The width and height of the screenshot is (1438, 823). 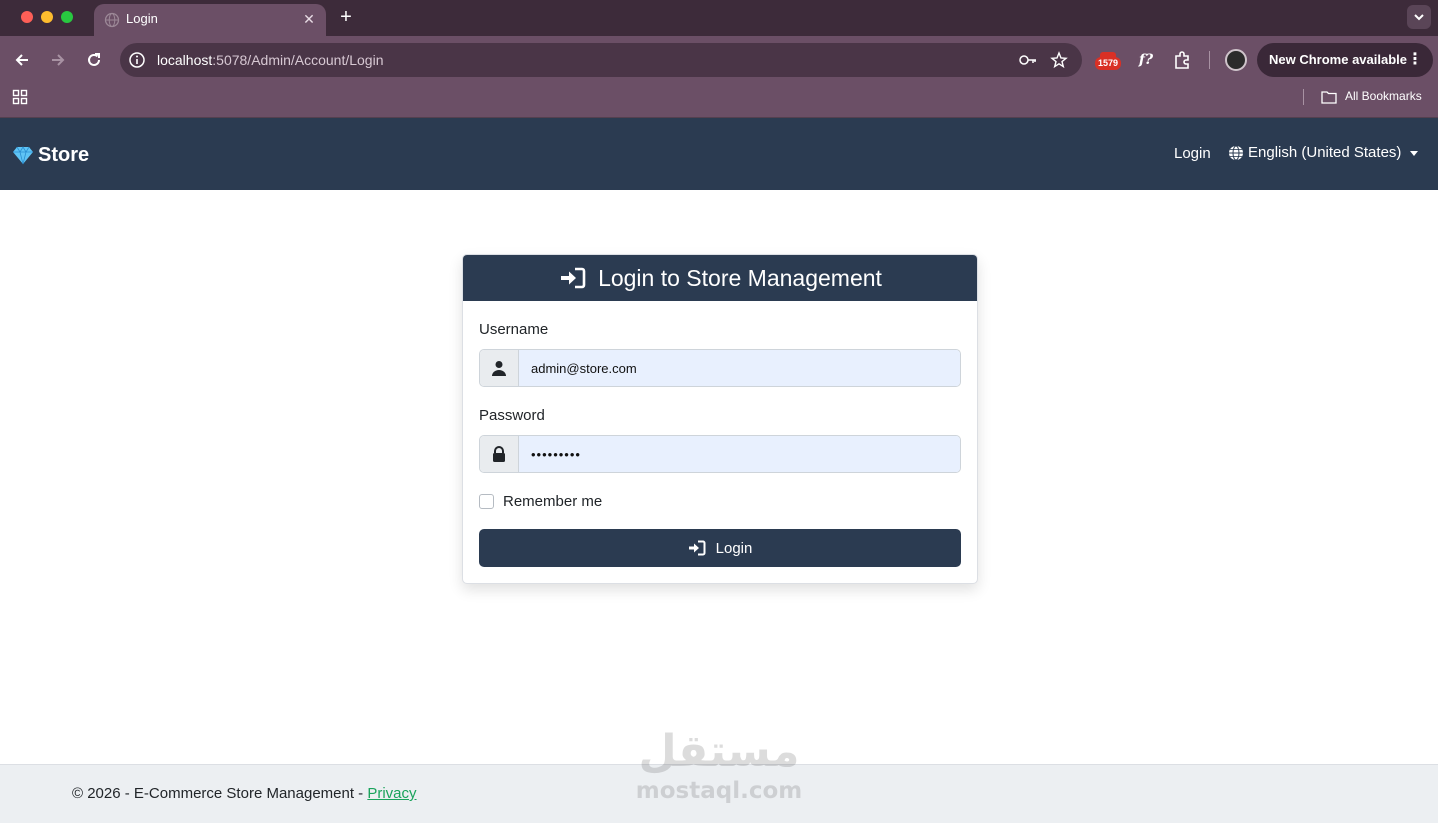 I want to click on all-bookmarks-link: All Bookmarks, so click(x=1383, y=96).